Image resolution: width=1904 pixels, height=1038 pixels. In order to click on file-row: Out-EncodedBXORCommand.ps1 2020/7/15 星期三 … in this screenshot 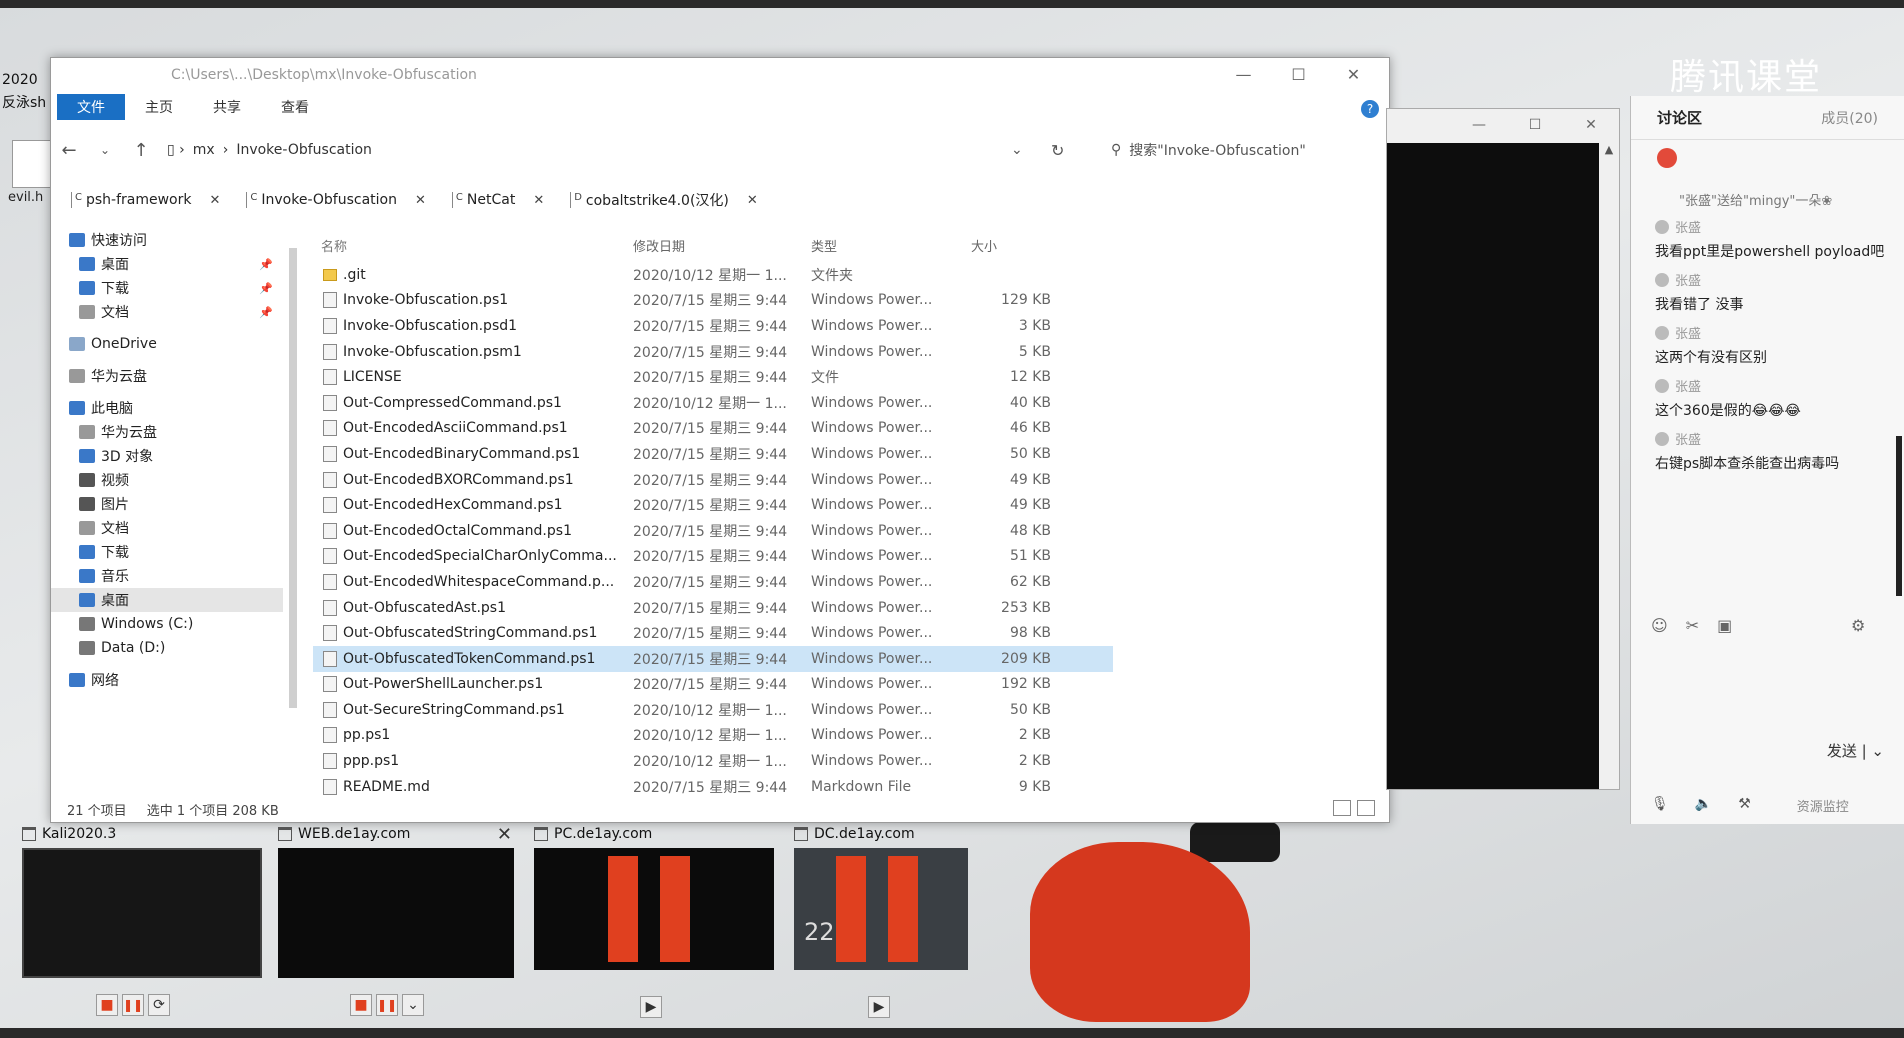, I will do `click(713, 480)`.